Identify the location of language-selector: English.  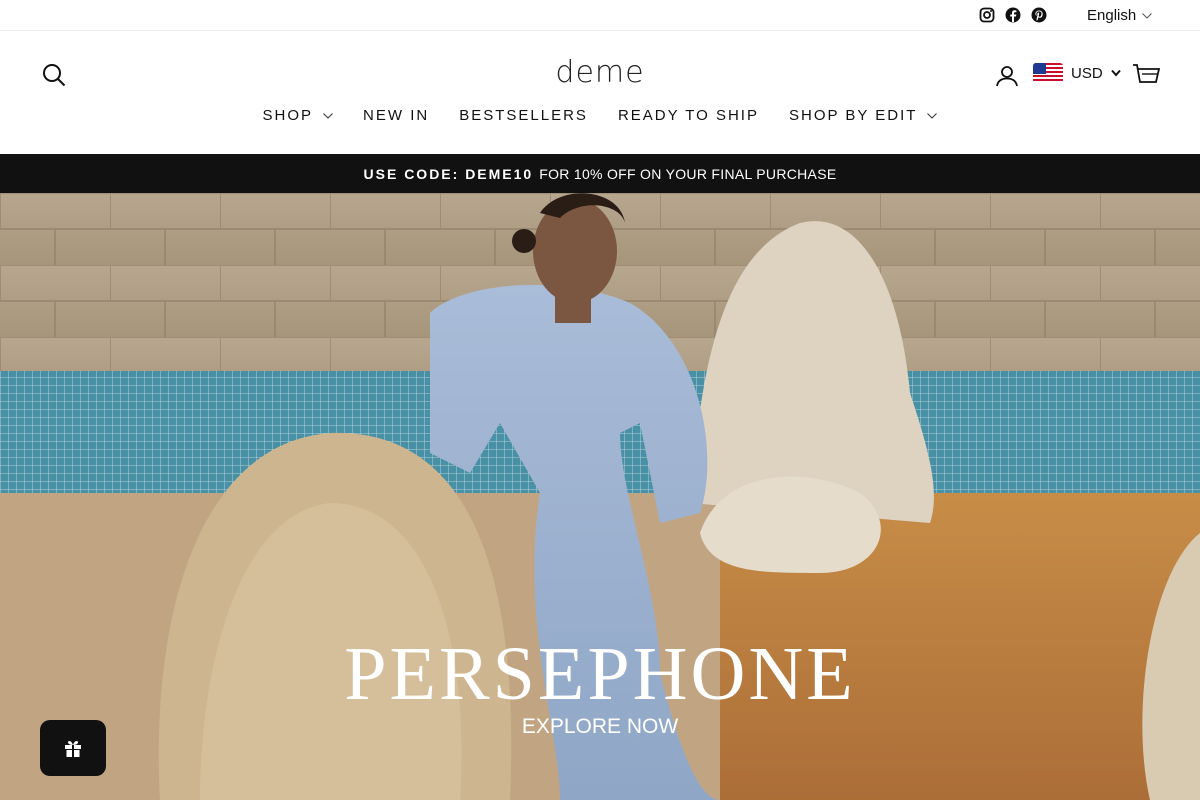
(1120, 15).